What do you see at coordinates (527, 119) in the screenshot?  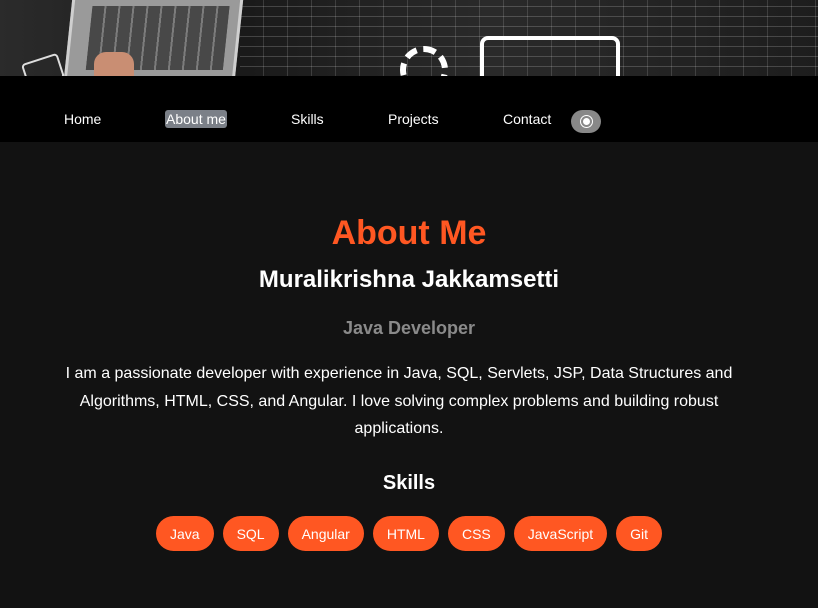 I see `nav-contact: Contact` at bounding box center [527, 119].